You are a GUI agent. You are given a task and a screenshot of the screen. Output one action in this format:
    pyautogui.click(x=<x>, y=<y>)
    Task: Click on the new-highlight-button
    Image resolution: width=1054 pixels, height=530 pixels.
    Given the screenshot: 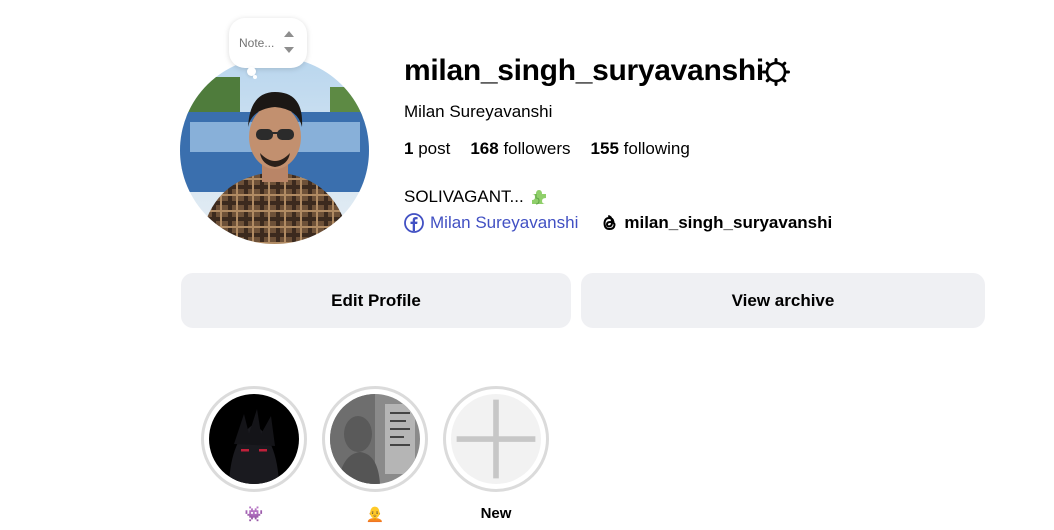 What is the action you would take?
    pyautogui.click(x=496, y=439)
    